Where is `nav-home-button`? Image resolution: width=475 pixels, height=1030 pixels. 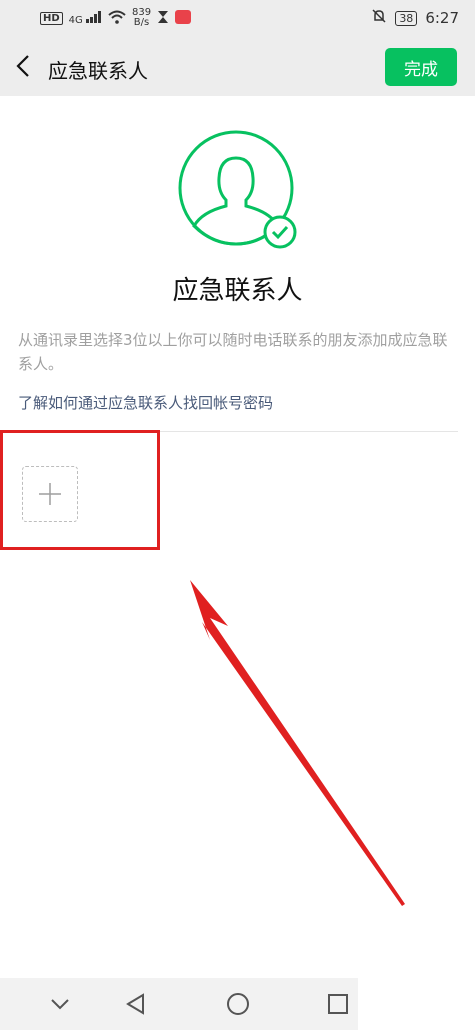 nav-home-button is located at coordinates (238, 1004).